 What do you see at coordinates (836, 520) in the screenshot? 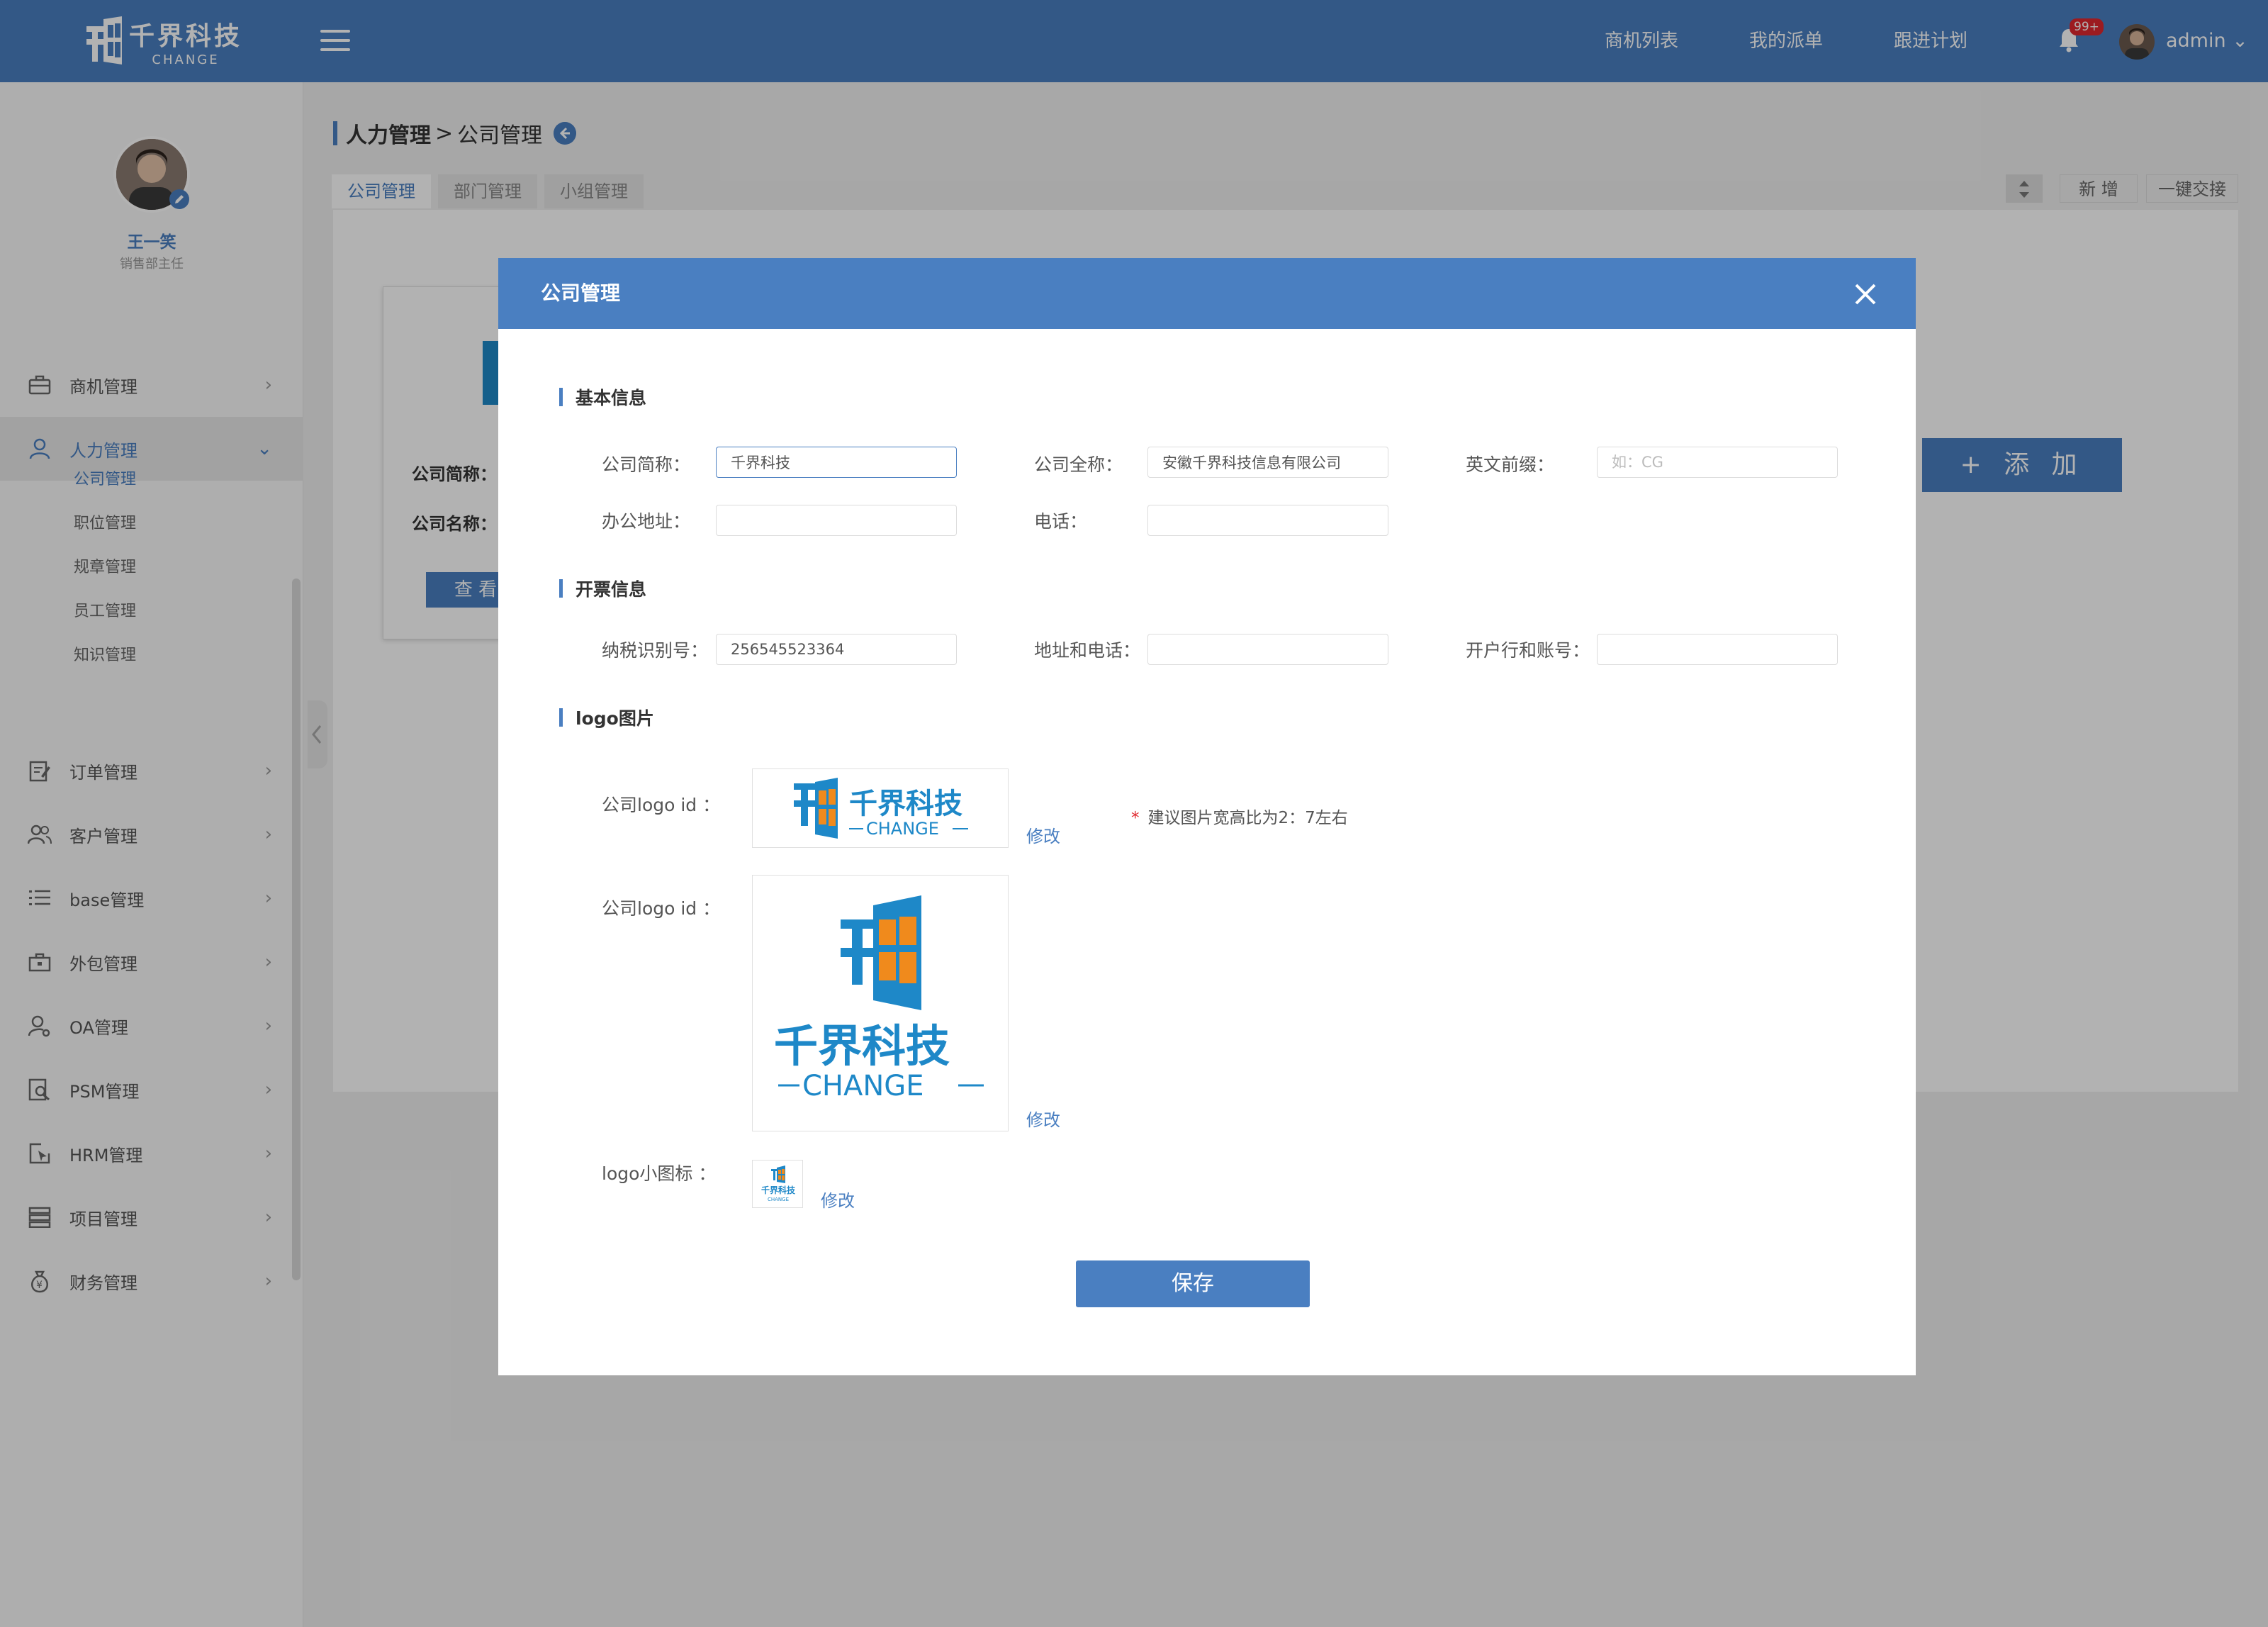
I see `address-input` at bounding box center [836, 520].